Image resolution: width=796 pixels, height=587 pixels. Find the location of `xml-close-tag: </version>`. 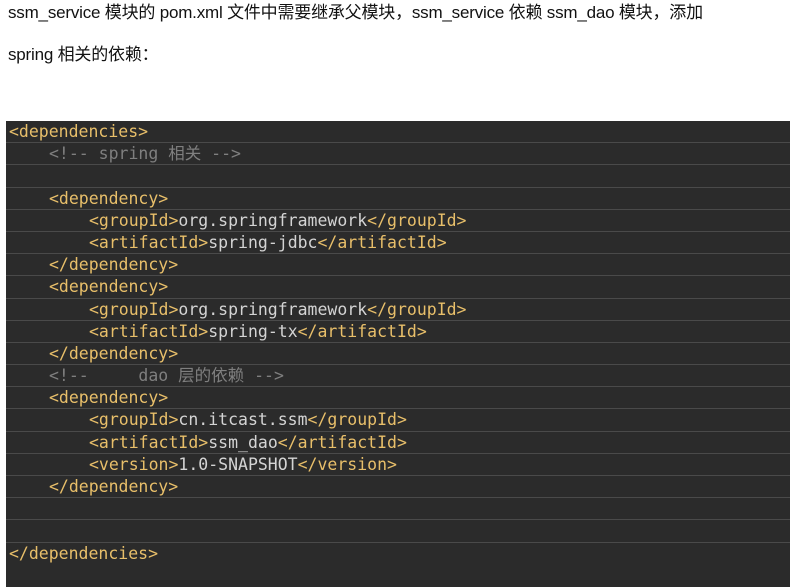

xml-close-tag: </version> is located at coordinates (347, 464).